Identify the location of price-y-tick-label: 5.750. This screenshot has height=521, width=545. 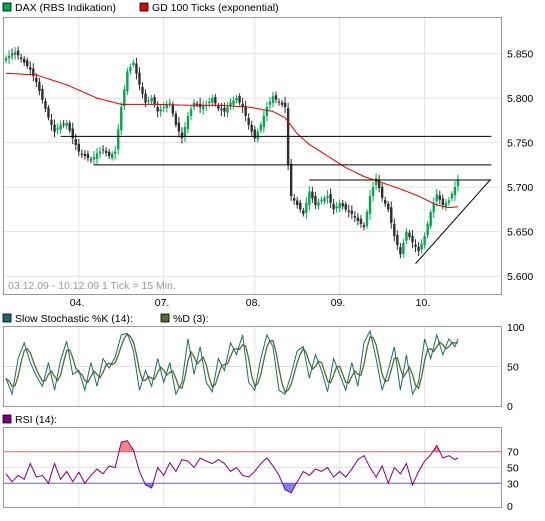
(520, 144).